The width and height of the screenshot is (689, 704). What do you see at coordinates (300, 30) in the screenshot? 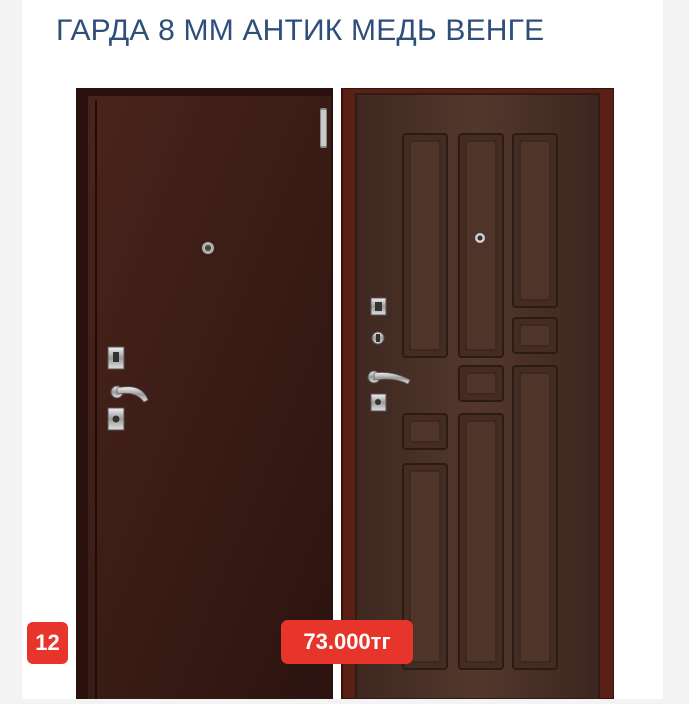
I see `product-title: ГАРДА 8 ММ АНТИК МЕДЬ ВЕНГЕ` at bounding box center [300, 30].